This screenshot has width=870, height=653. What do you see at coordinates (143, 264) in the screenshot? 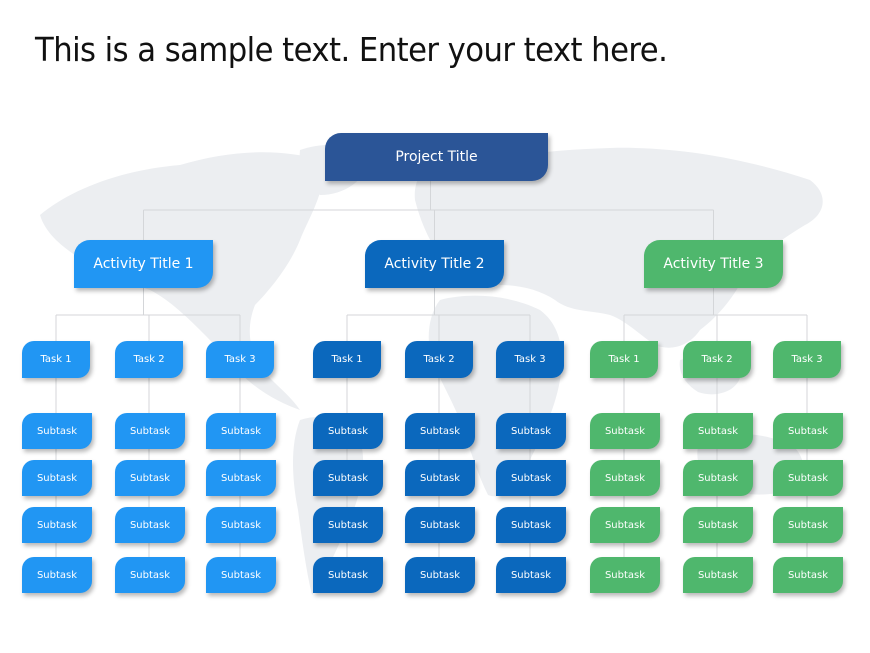
I see `activity-title-box: Activity Title 1` at bounding box center [143, 264].